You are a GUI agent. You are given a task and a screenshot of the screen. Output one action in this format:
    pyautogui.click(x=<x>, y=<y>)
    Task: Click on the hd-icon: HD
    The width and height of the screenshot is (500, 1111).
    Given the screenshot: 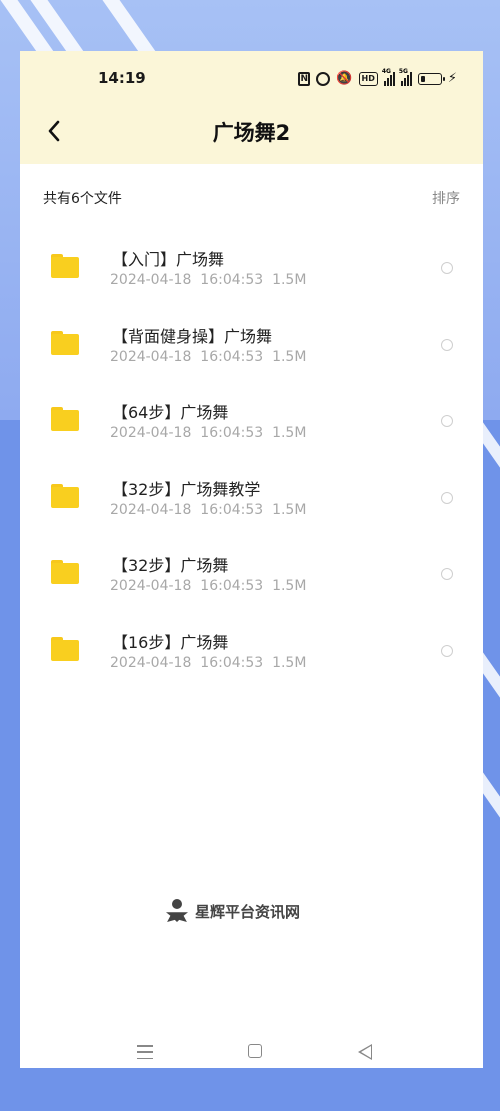 What is the action you would take?
    pyautogui.click(x=368, y=78)
    